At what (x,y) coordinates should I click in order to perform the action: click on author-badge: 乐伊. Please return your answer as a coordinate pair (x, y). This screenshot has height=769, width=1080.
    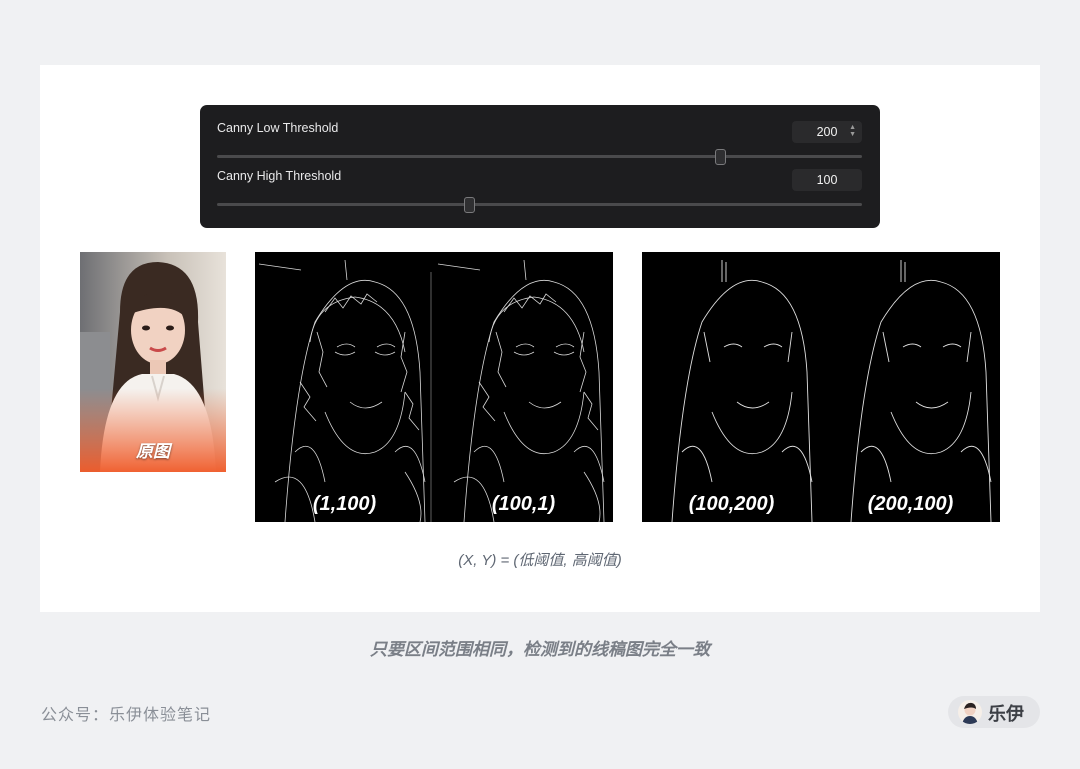
    Looking at the image, I should click on (994, 712).